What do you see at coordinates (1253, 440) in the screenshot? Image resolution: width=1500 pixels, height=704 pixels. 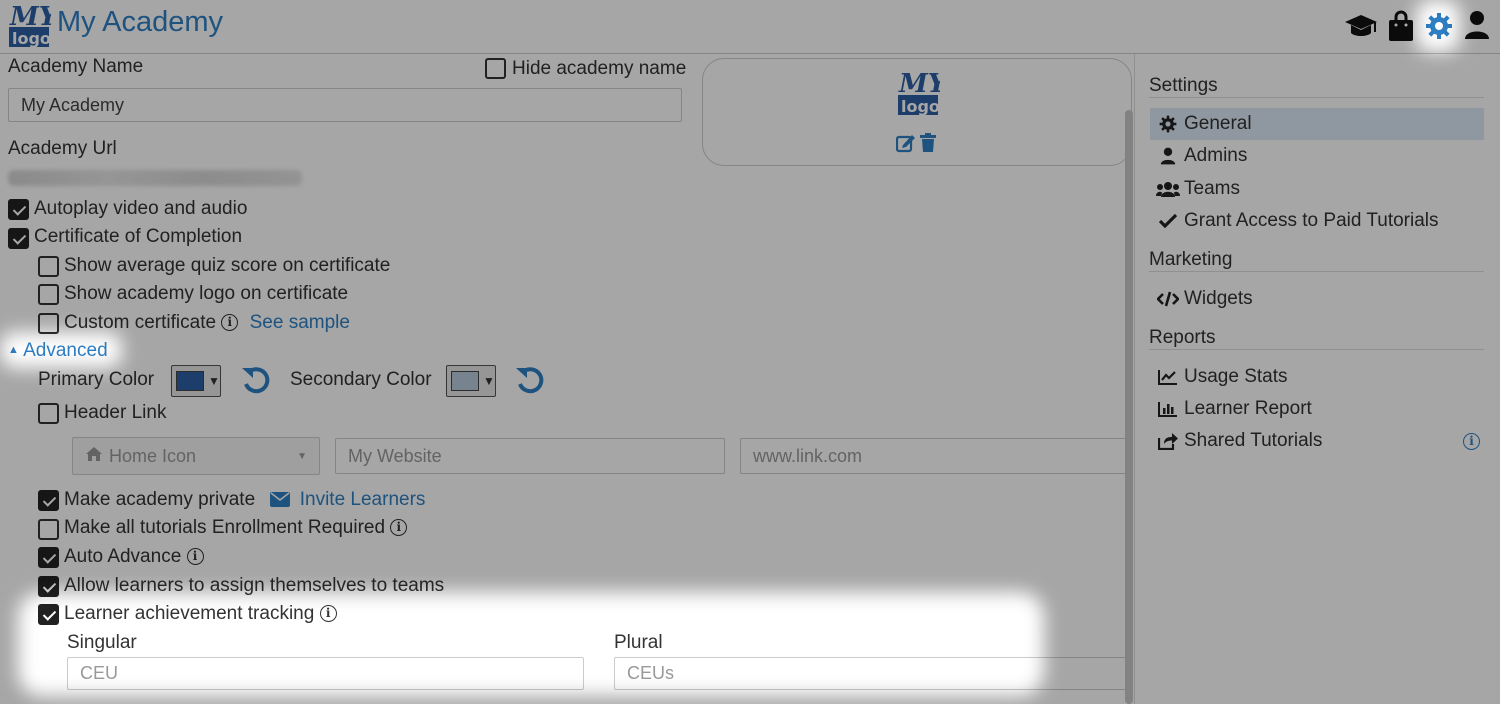 I see `sidebar-item-label: Shared Tutorials` at bounding box center [1253, 440].